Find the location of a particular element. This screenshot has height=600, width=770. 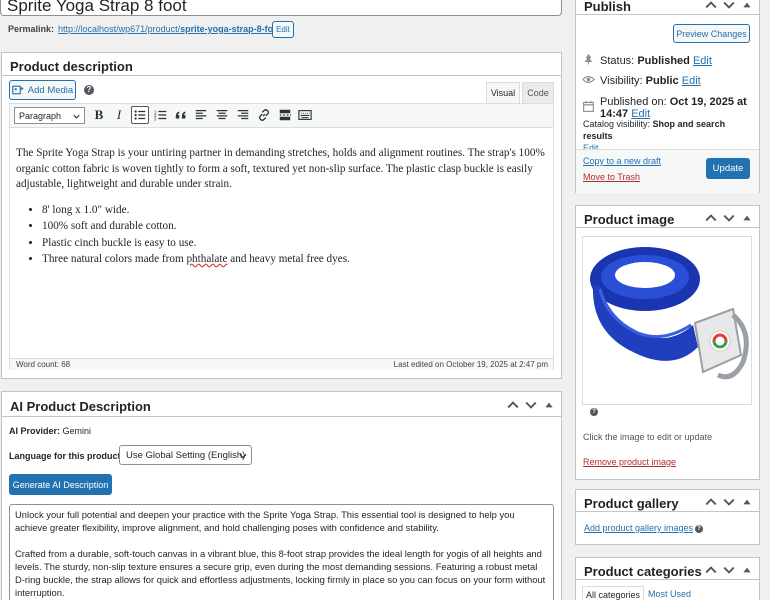

visibility-row: Visibility: Public Edit is located at coordinates (641, 81).